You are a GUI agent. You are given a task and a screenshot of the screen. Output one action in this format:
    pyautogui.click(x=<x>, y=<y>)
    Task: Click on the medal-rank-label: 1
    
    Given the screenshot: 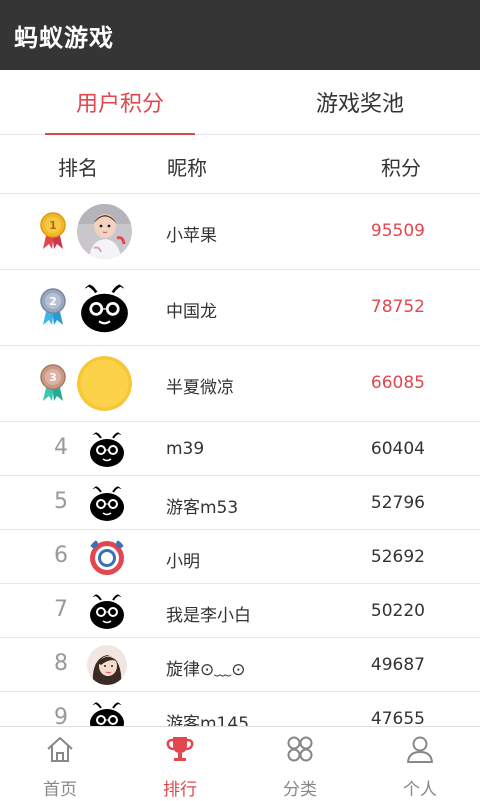 What is the action you would take?
    pyautogui.click(x=53, y=225)
    